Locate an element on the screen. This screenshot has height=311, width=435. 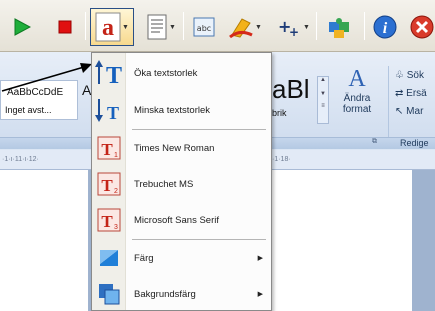
ruler-left-ticks: ·1·ı·11·ı·12· is located at coordinates (20, 159).